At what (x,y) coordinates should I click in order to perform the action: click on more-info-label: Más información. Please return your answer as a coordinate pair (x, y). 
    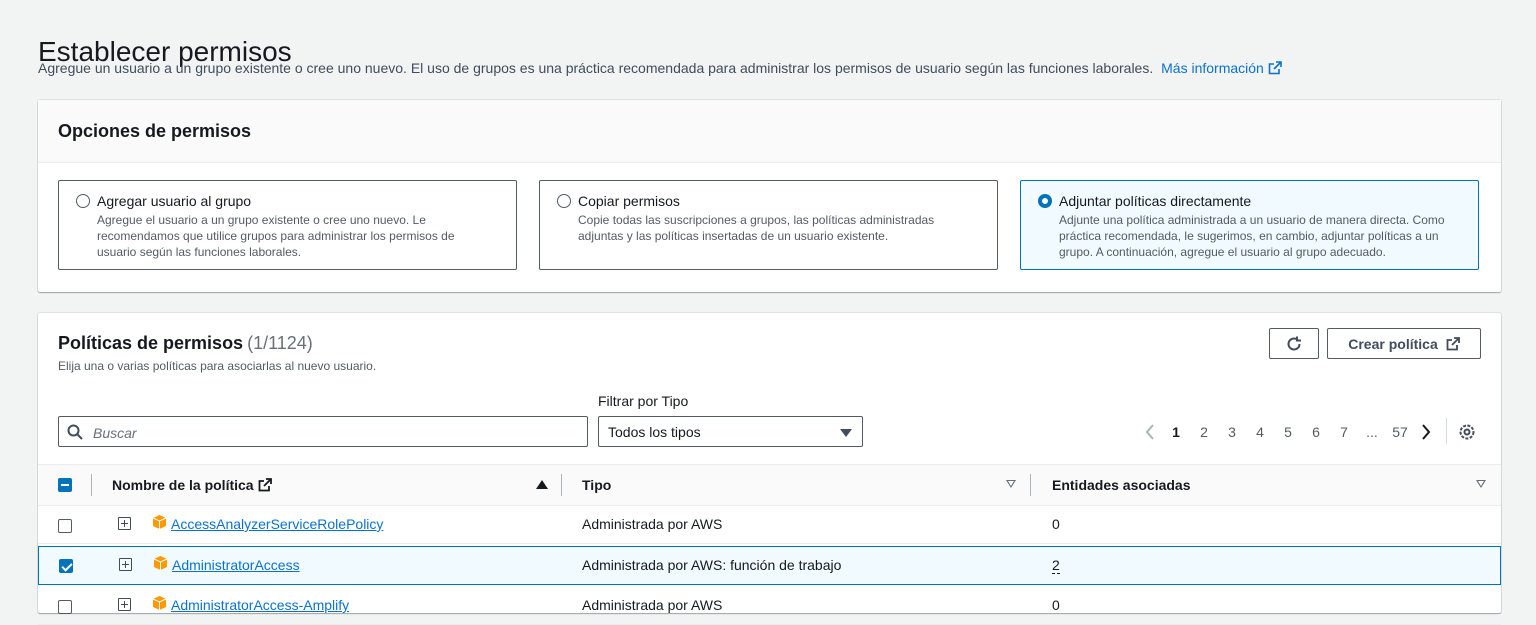
    Looking at the image, I should click on (1212, 68).